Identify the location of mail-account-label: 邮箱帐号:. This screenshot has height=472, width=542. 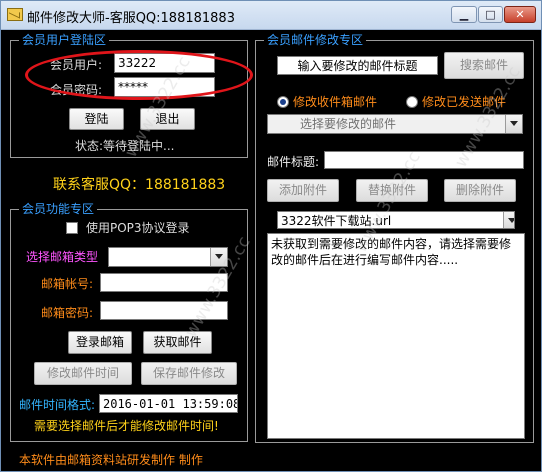
(67, 284).